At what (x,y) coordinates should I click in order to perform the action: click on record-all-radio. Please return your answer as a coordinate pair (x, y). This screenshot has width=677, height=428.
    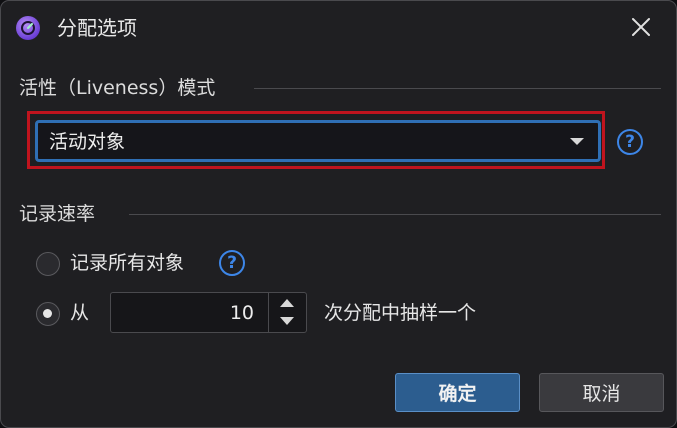
    Looking at the image, I should click on (48, 264).